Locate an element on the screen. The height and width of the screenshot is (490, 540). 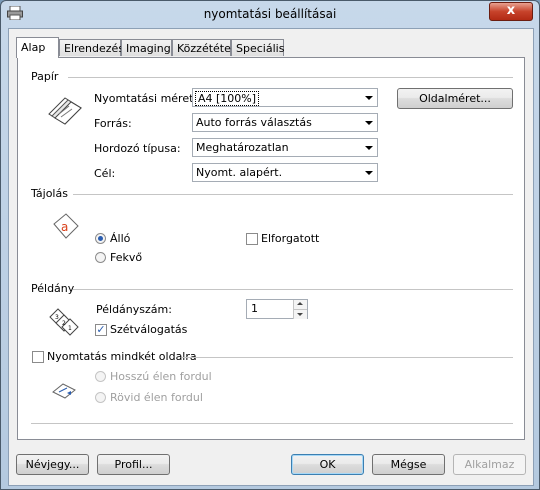
target-label: Cél: is located at coordinates (105, 173).